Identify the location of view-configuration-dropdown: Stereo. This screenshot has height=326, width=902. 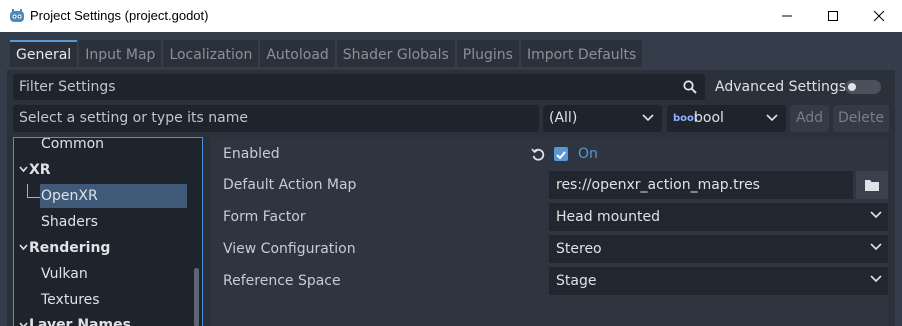
(718, 249).